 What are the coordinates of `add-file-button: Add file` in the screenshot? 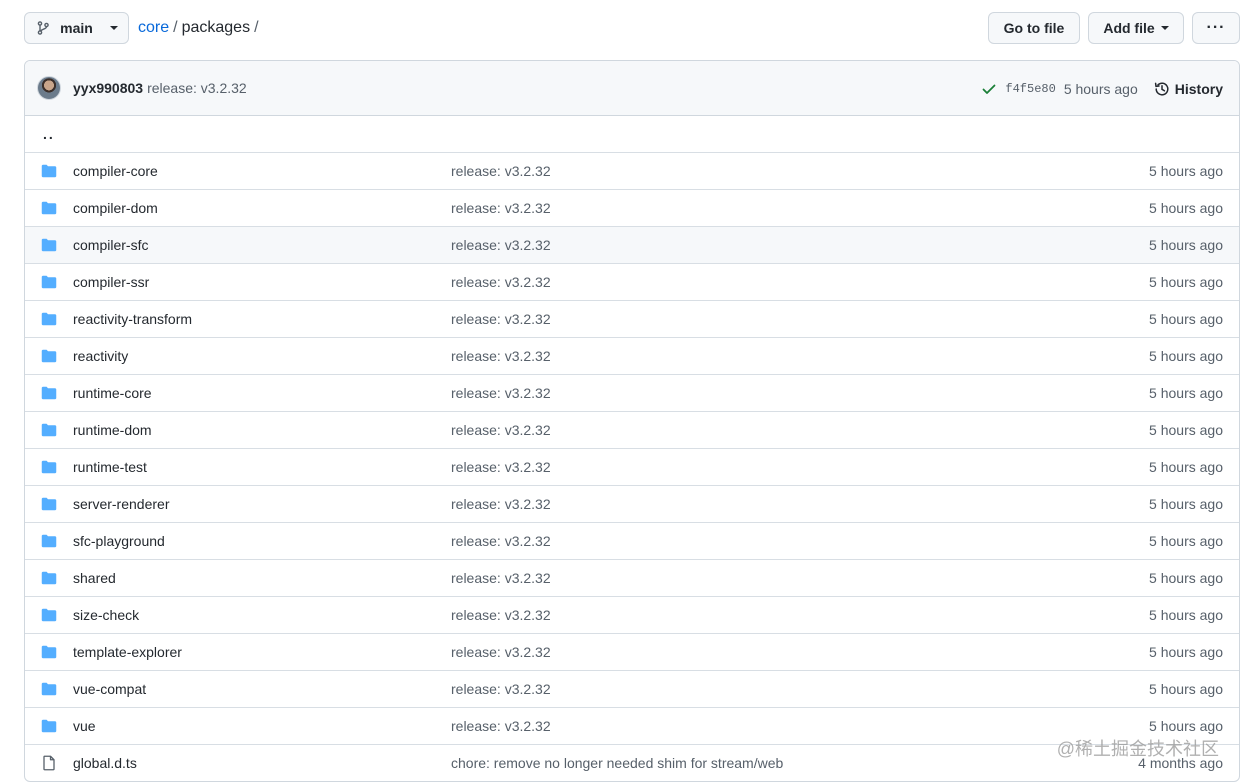 It's located at (1136, 28).